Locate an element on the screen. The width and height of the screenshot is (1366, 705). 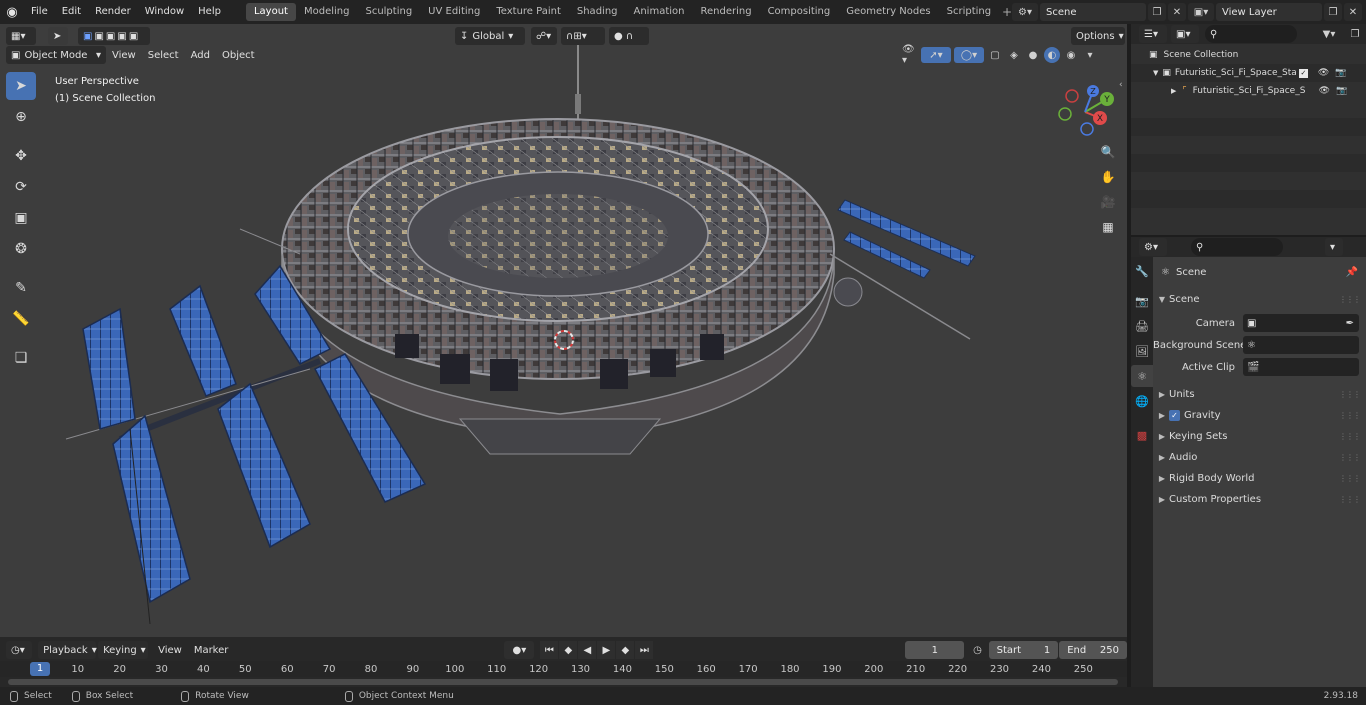
timeline-menu-view: View is located at coordinates (170, 650).